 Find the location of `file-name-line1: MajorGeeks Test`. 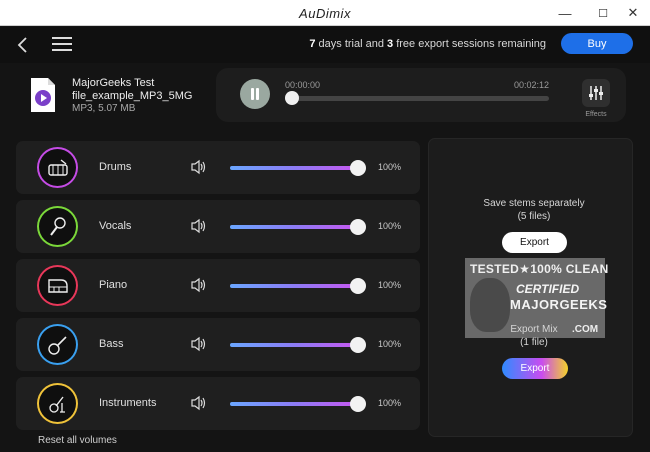

file-name-line1: MajorGeeks Test is located at coordinates (113, 83).